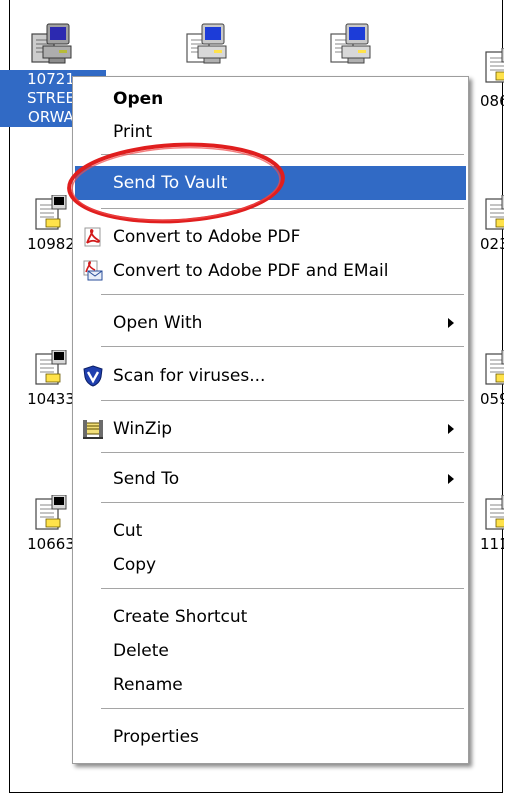  I want to click on menu-item-open-with: Open With, so click(270, 323).